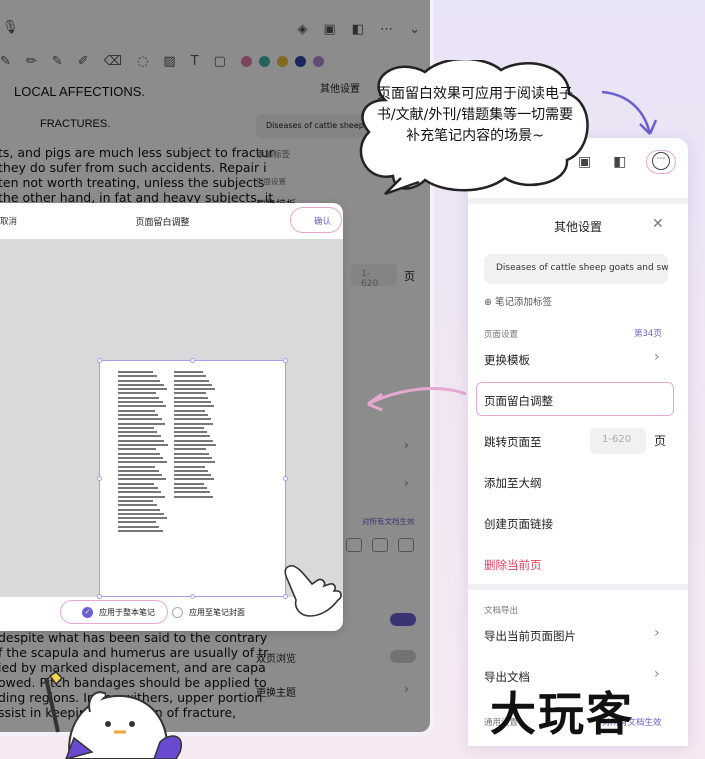 The height and width of the screenshot is (759, 705). Describe the element at coordinates (518, 401) in the screenshot. I see `margin-adjust-item: 页面留白调整` at that location.